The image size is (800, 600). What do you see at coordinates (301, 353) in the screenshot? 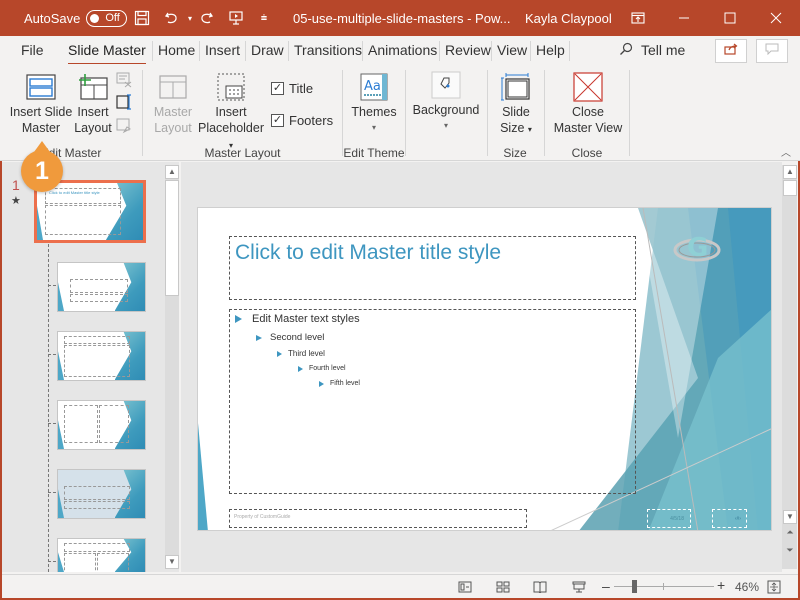
I see `bullet-level-3: Third level` at bounding box center [301, 353].